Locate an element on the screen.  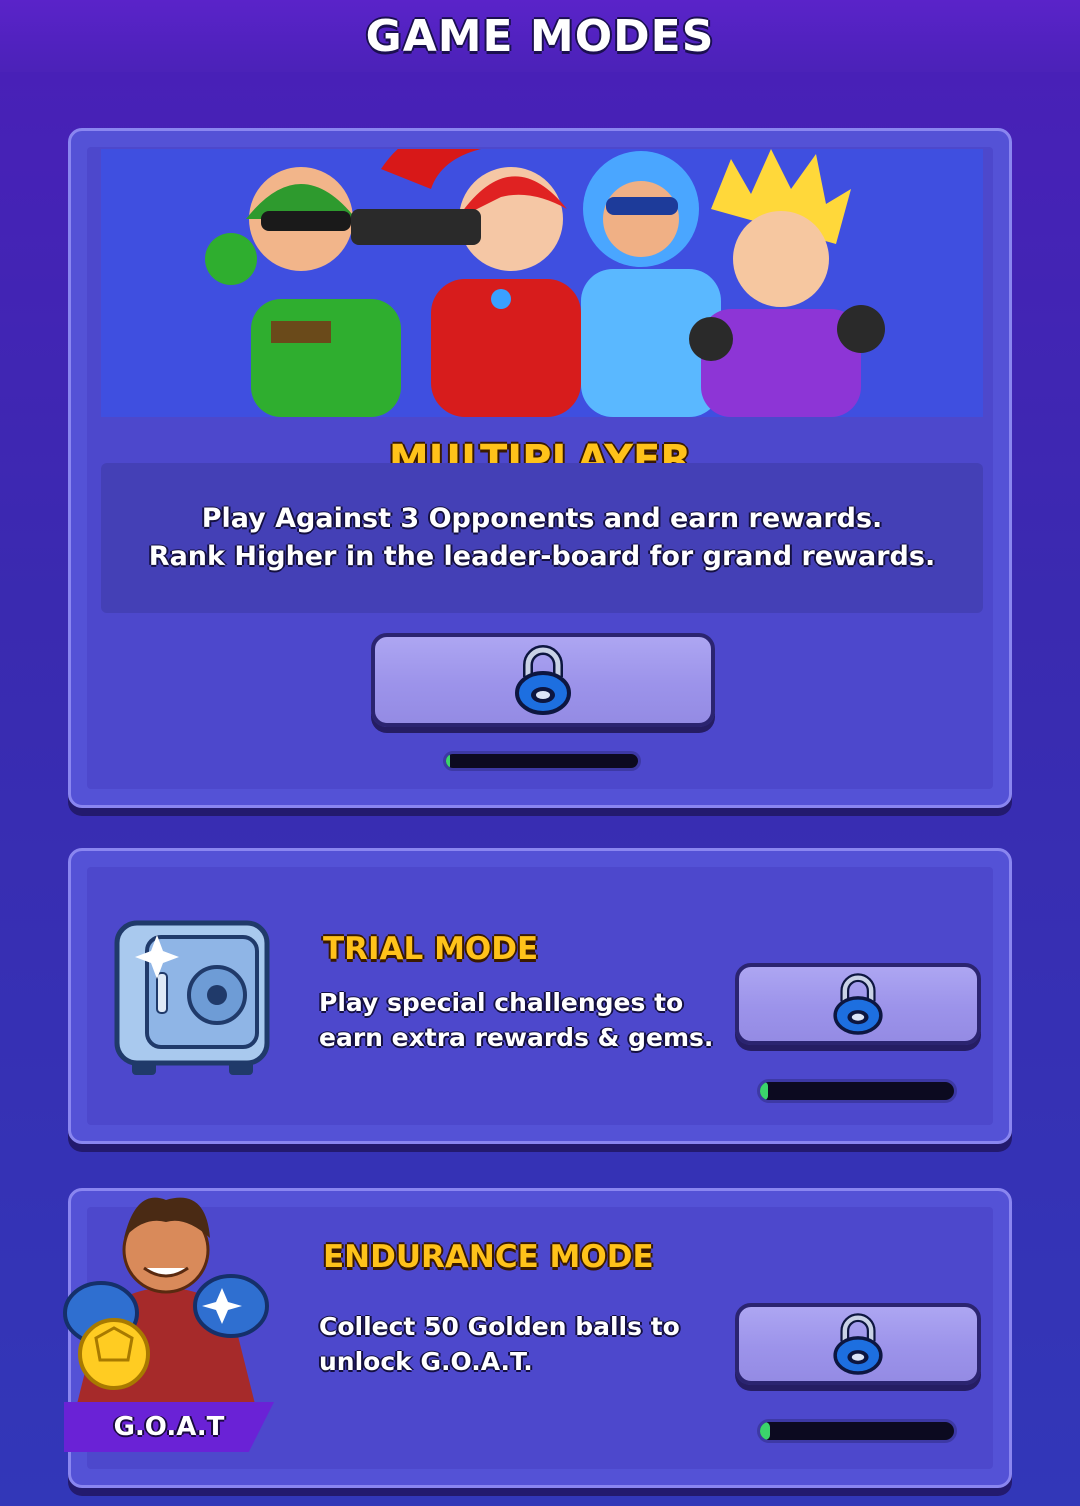
multiplayer-banner-image is located at coordinates (542, 283).